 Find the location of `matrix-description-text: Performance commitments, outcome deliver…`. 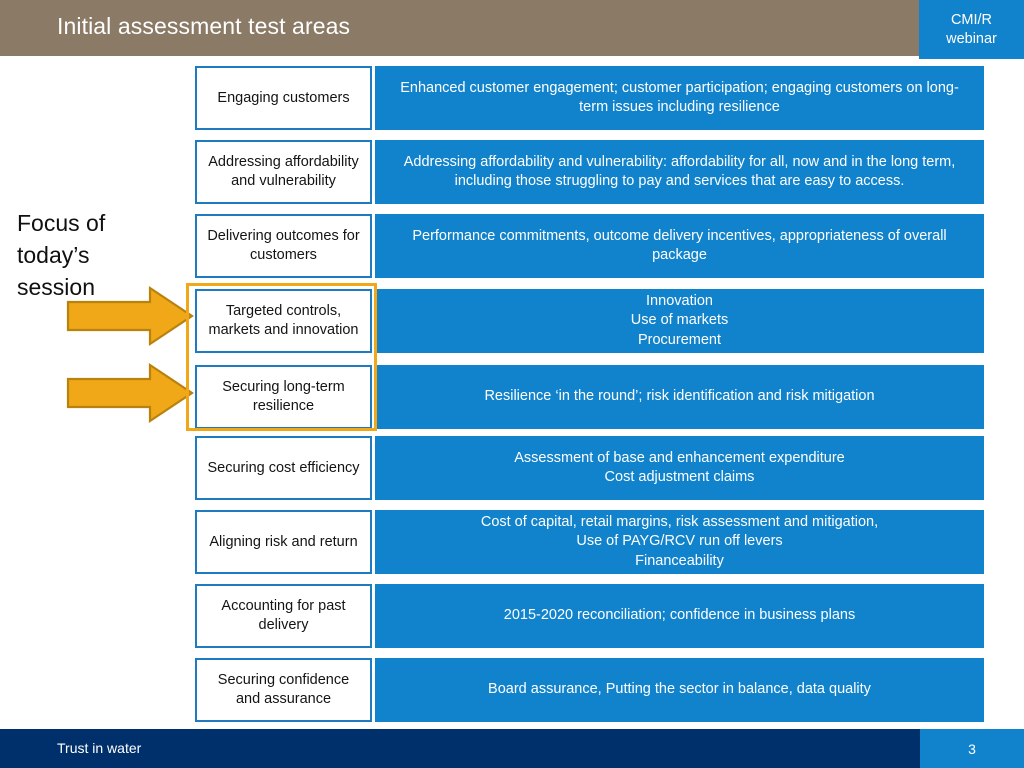

matrix-description-text: Performance commitments, outcome deliver… is located at coordinates (679, 245).